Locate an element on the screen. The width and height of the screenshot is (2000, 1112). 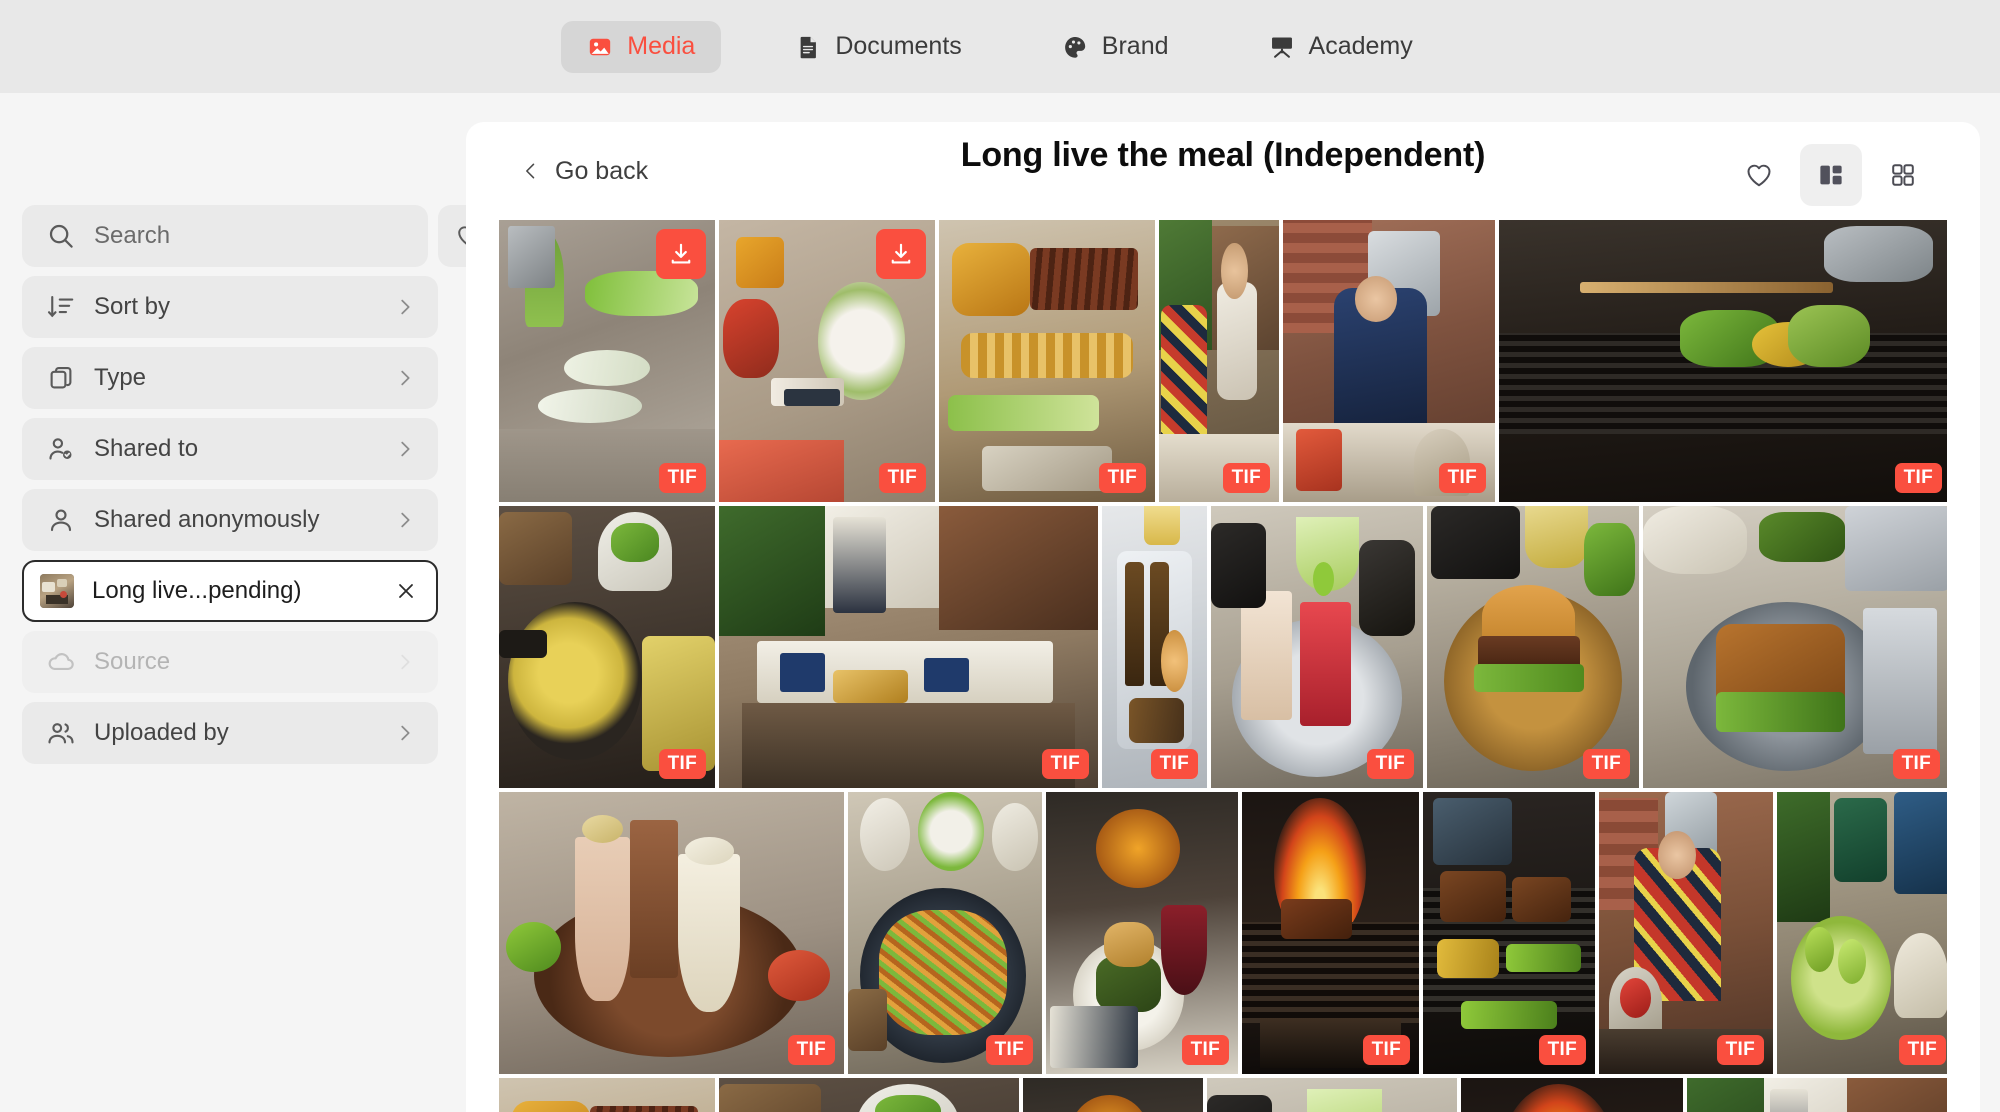
tab-media: Media is located at coordinates (641, 46).